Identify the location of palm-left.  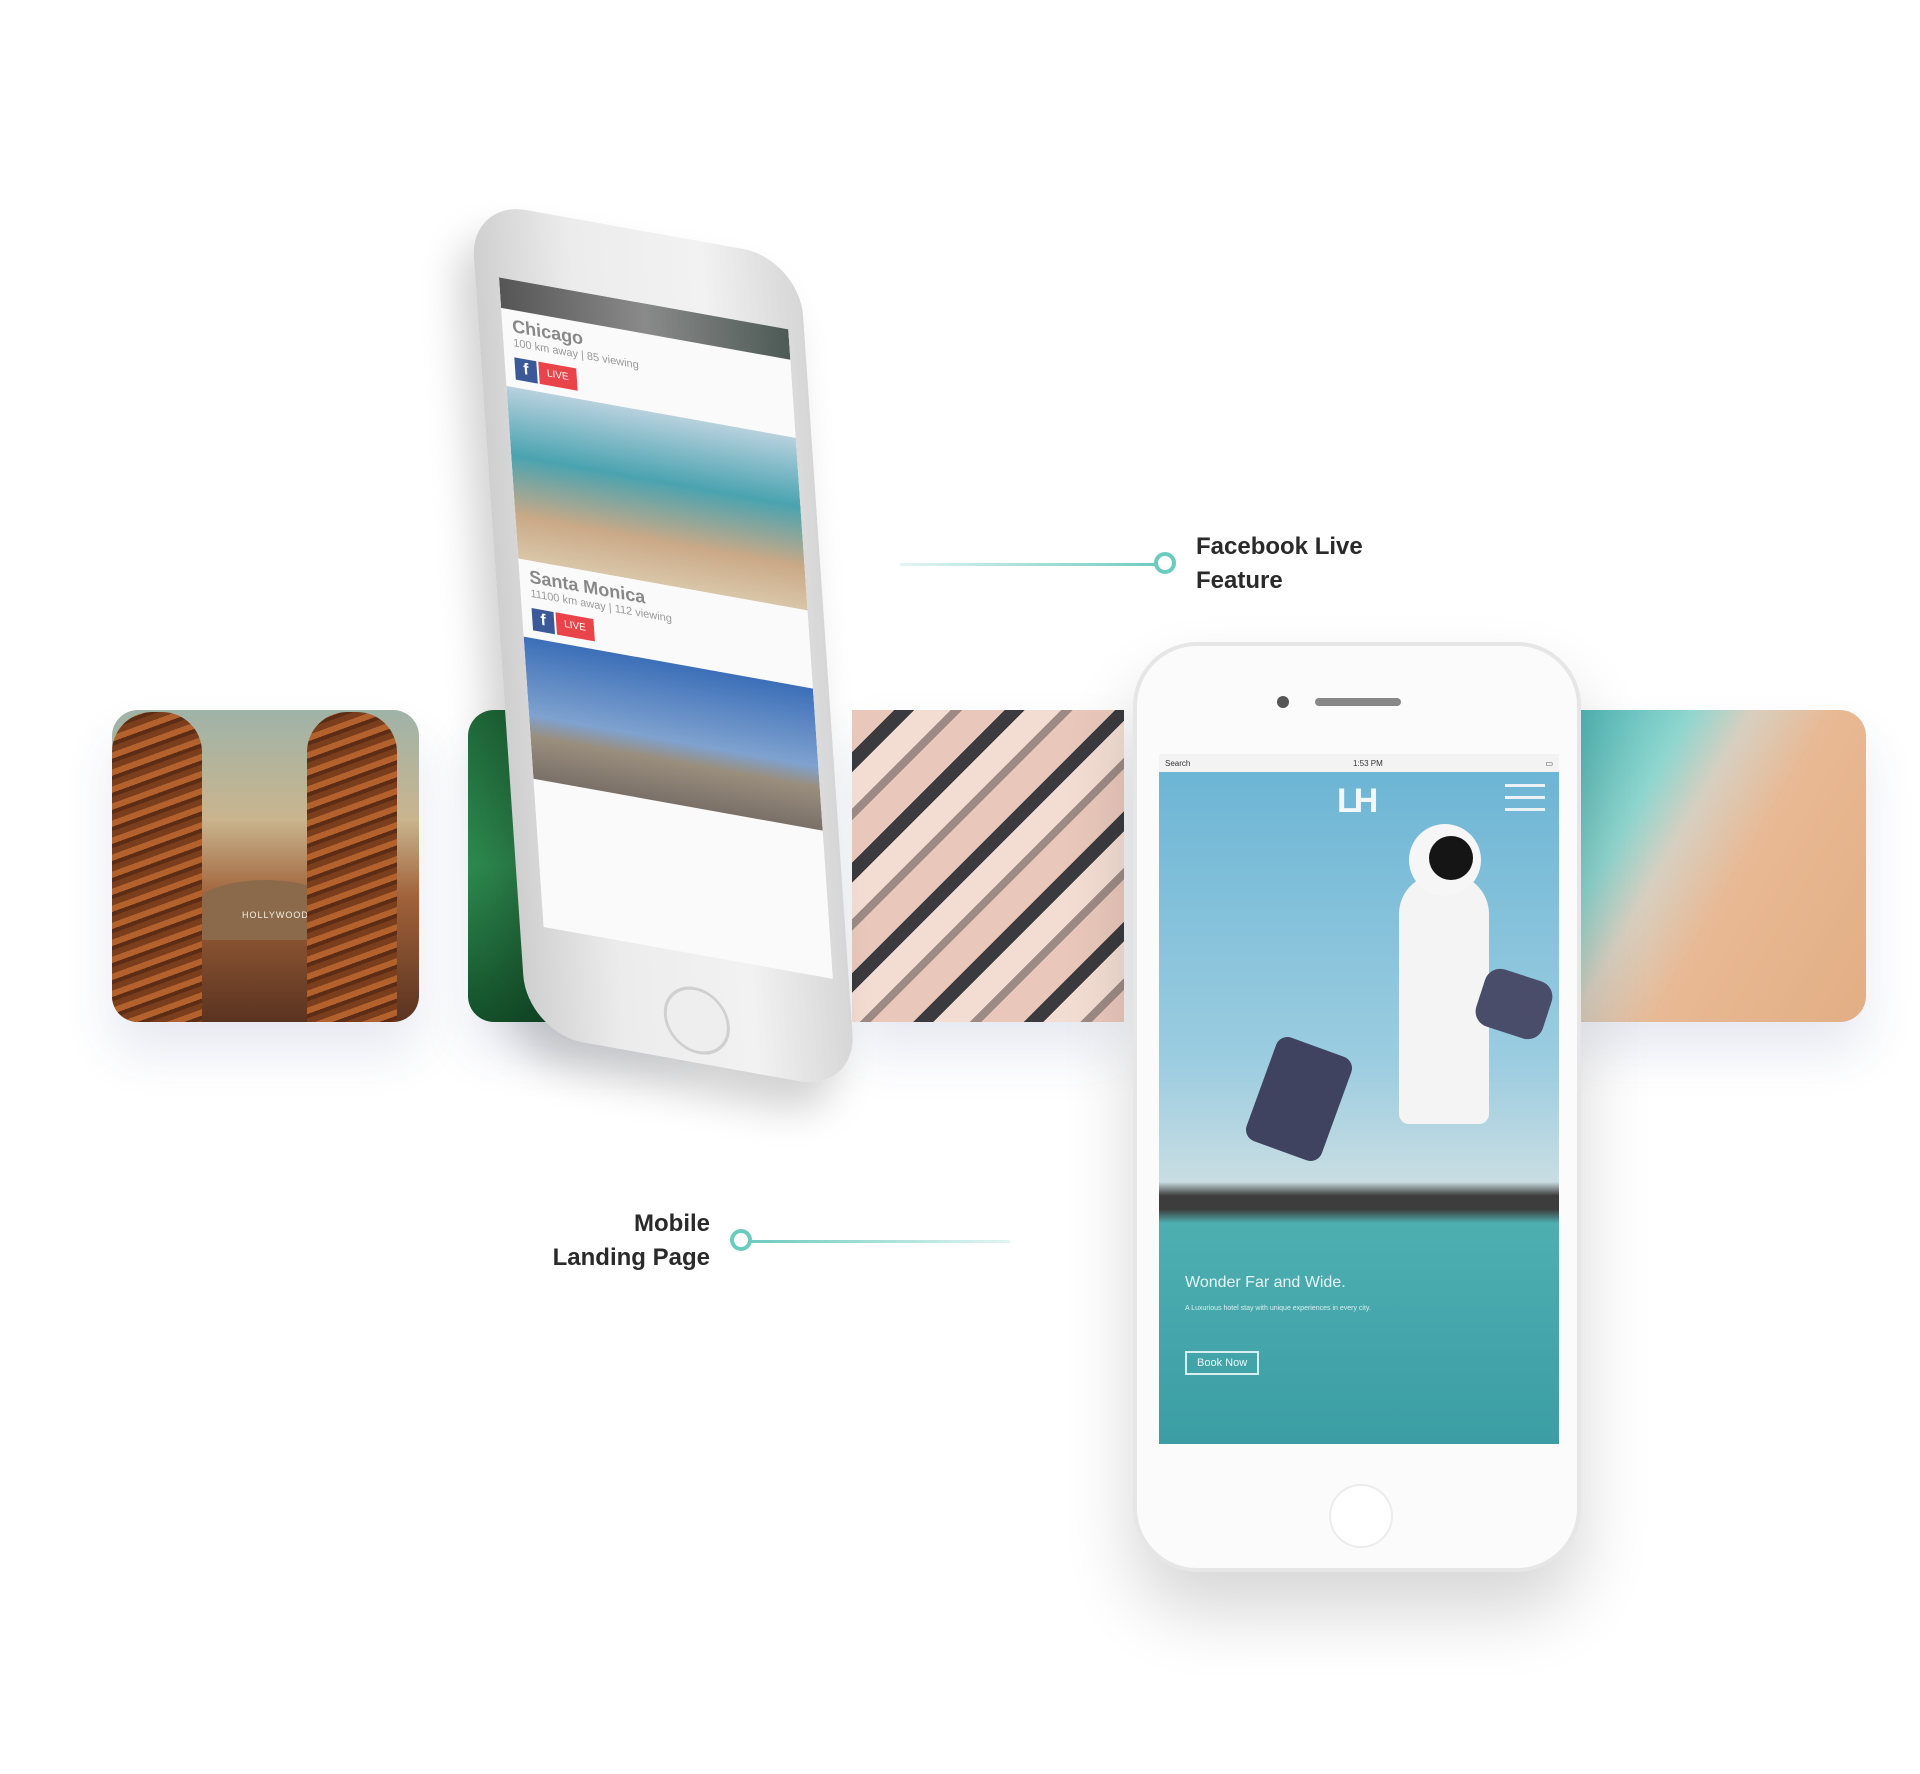
(157, 867).